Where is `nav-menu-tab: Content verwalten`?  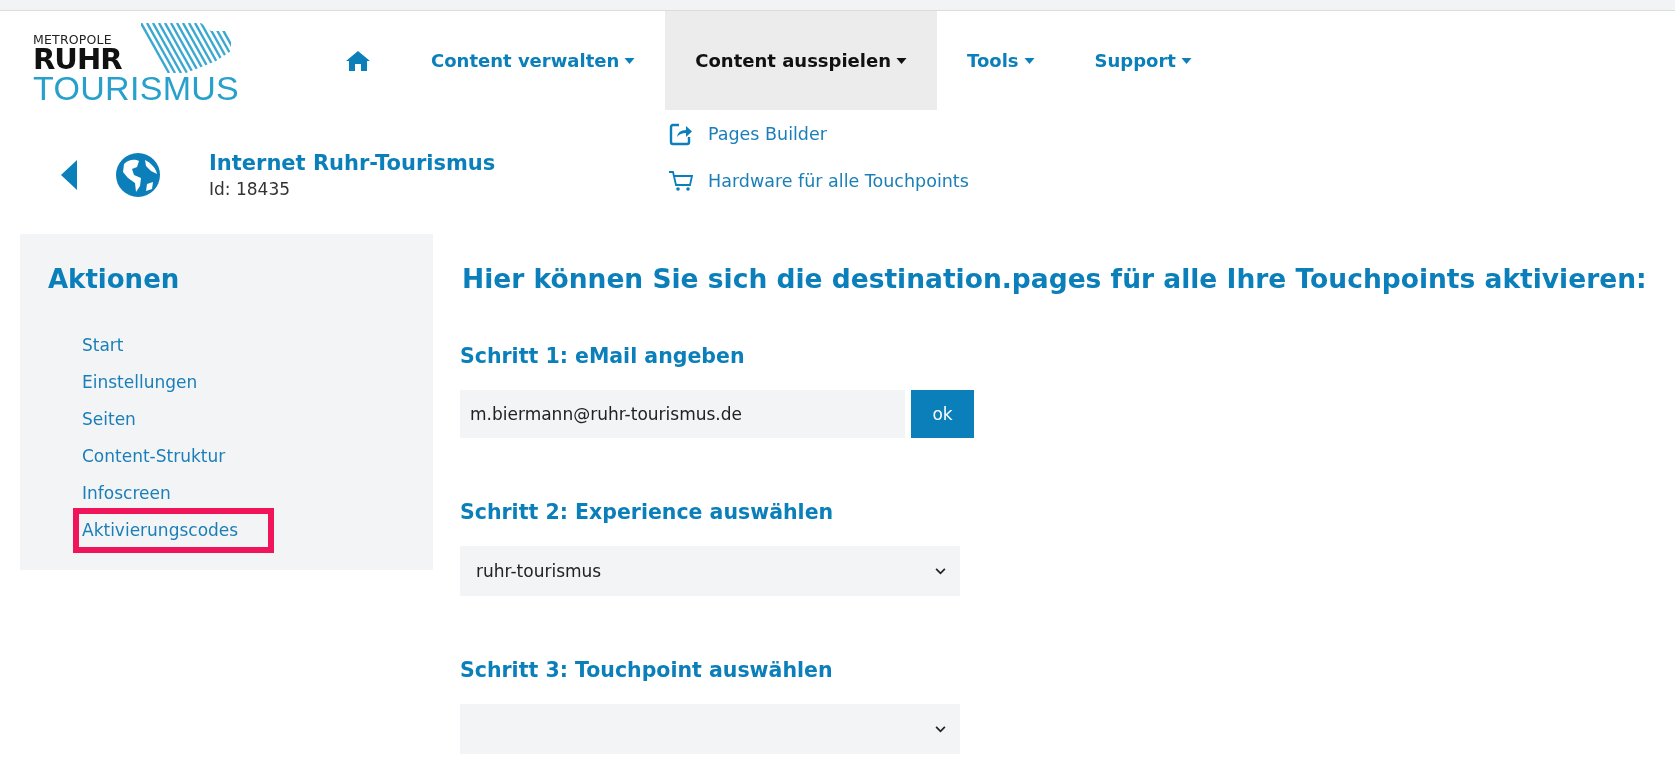
nav-menu-tab: Content verwalten is located at coordinates (533, 60).